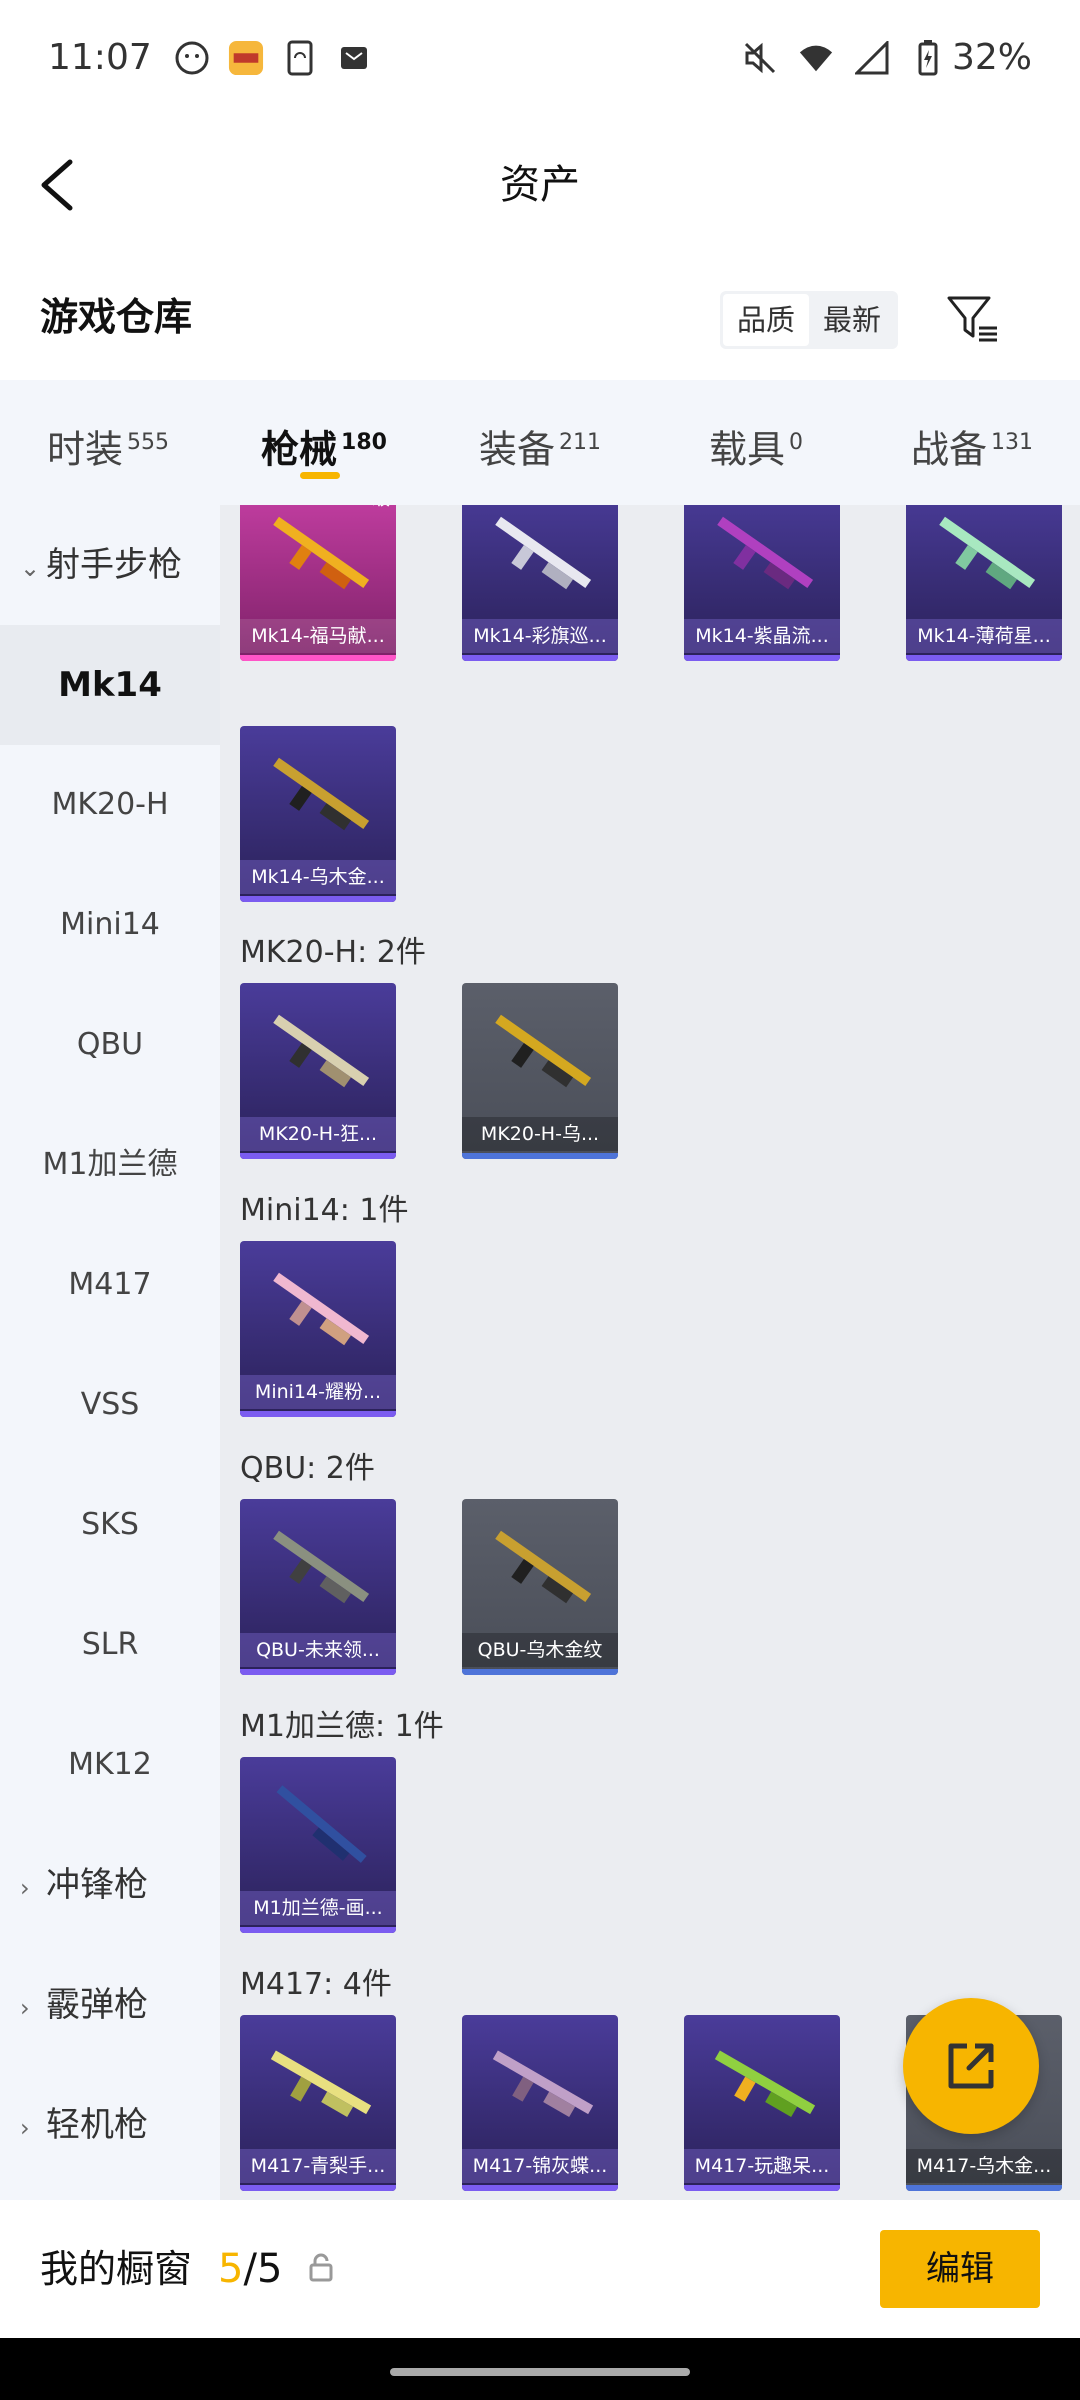 The height and width of the screenshot is (2400, 1080). I want to click on category-tabs: 时装 555 枪械 180 装备 211 载具 0 战备 131, so click(540, 442).